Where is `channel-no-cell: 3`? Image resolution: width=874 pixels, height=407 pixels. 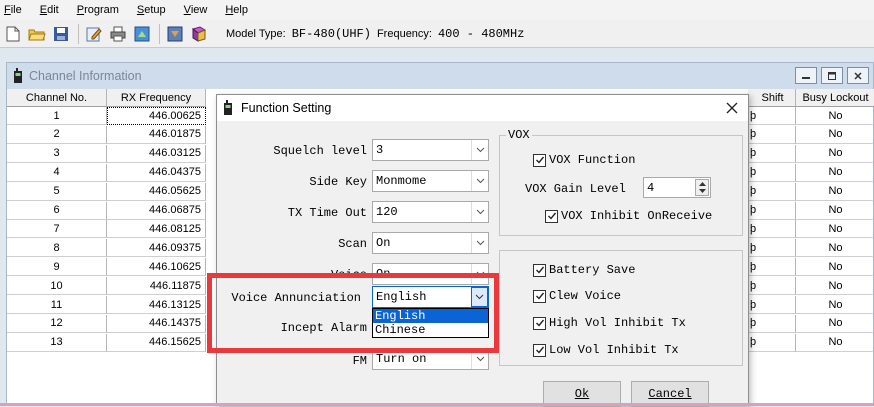 channel-no-cell: 3 is located at coordinates (57, 153).